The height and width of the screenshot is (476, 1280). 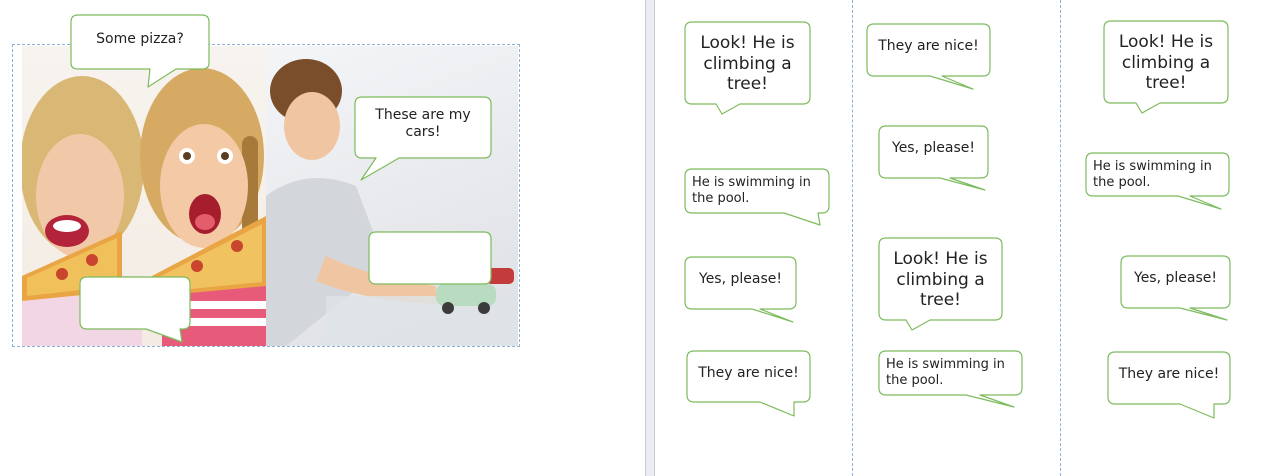 I want to click on blank-bubble-boy, so click(x=430, y=258).